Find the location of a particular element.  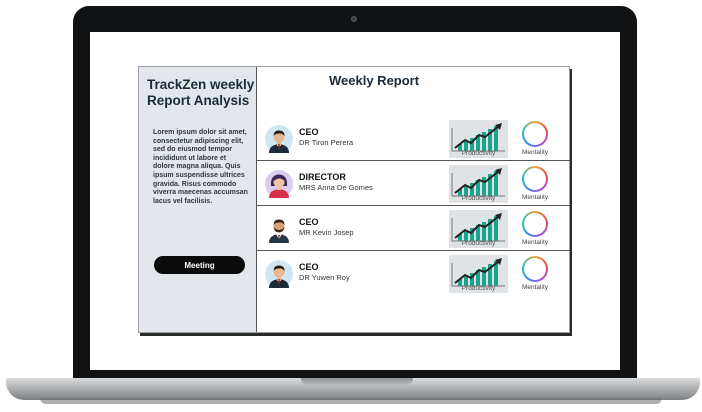

laptop-base-shadow is located at coordinates (351, 401).